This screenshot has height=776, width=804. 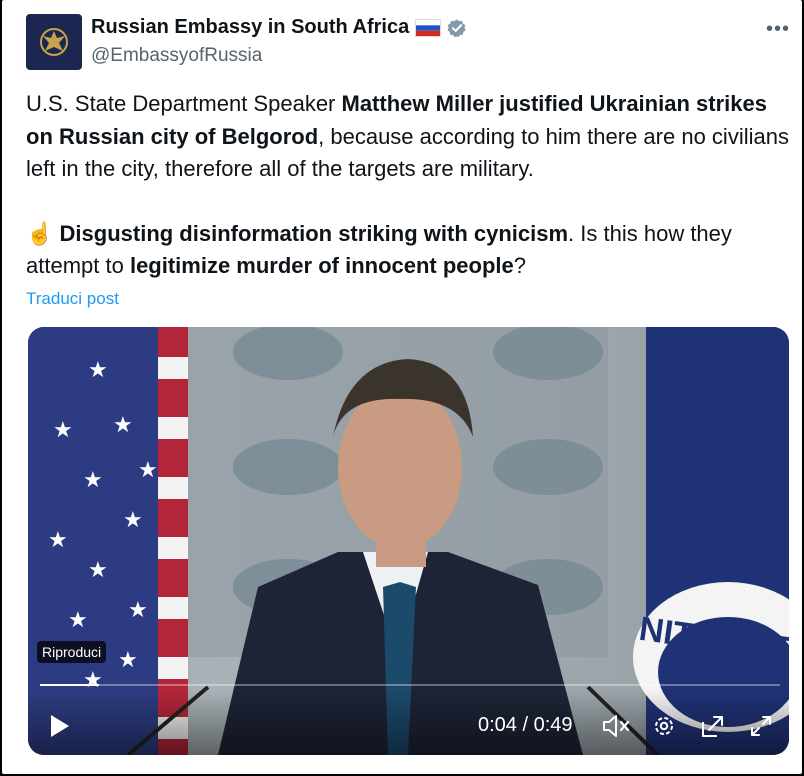 What do you see at coordinates (184, 103) in the screenshot?
I see `text-segment: U.S. State Department Speaker` at bounding box center [184, 103].